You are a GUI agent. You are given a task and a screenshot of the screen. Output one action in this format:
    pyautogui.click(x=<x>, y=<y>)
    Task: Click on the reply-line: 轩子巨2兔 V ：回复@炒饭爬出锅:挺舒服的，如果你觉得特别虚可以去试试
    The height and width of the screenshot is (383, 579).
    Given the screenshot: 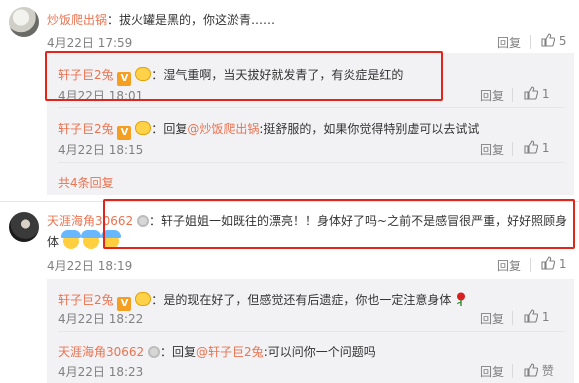 What is the action you would take?
    pyautogui.click(x=268, y=130)
    